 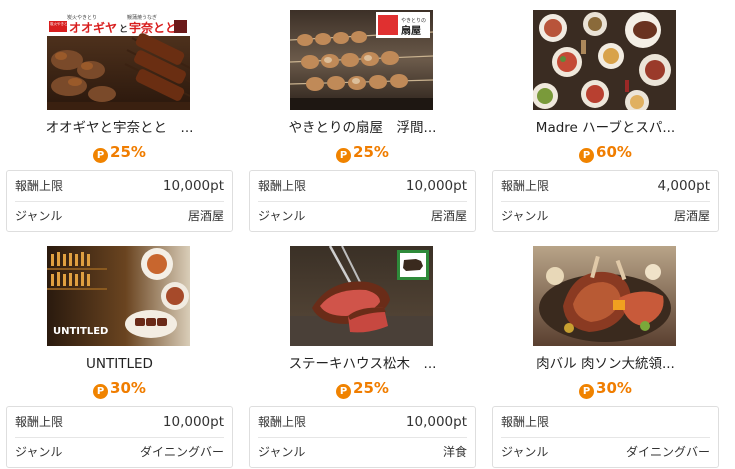 I want to click on reward-info-box: 報酬上限 ジャンル ダイニングバー, so click(x=605, y=437).